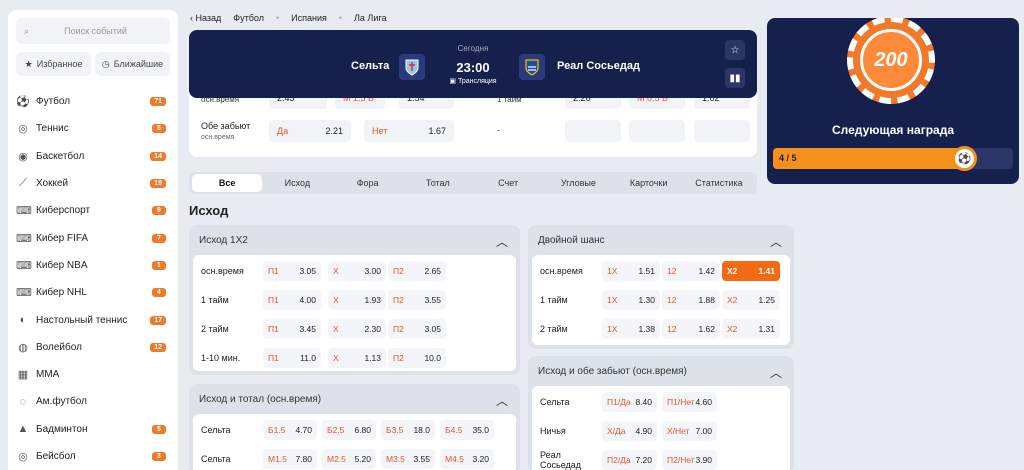  I want to click on sidebar-item-sport: ⌨ Кибер NBA 1, so click(93, 265).